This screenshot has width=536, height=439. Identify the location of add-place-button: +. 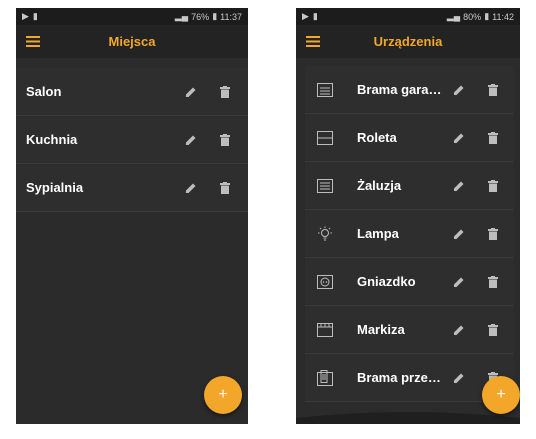
(223, 395).